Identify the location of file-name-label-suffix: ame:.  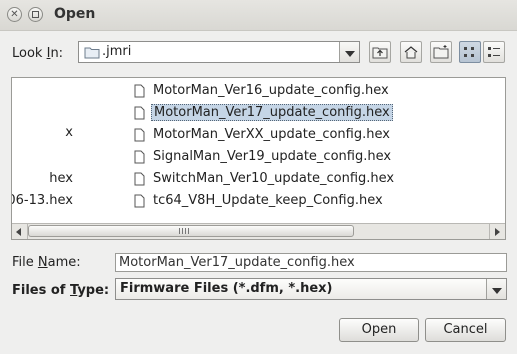
(64, 262).